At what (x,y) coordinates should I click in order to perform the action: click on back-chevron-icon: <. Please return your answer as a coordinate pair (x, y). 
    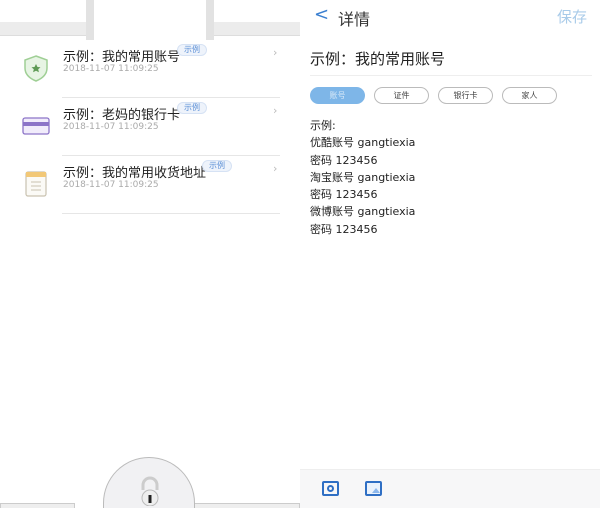
    Looking at the image, I should click on (321, 14).